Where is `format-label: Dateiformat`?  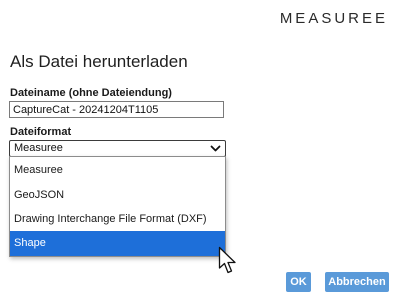
format-label: Dateiformat is located at coordinates (41, 132).